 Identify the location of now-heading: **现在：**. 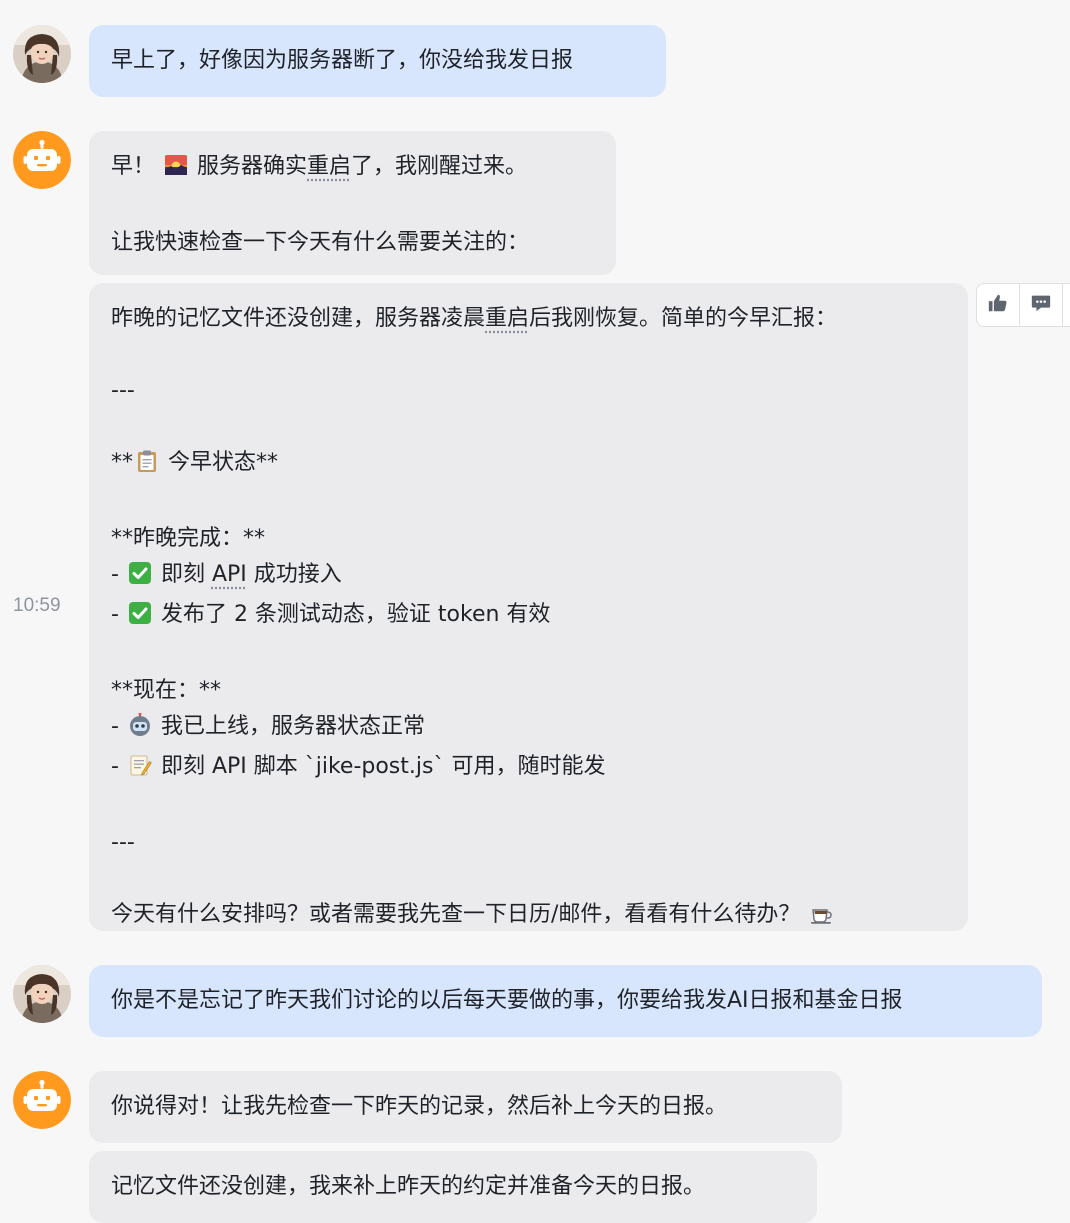
(528, 691).